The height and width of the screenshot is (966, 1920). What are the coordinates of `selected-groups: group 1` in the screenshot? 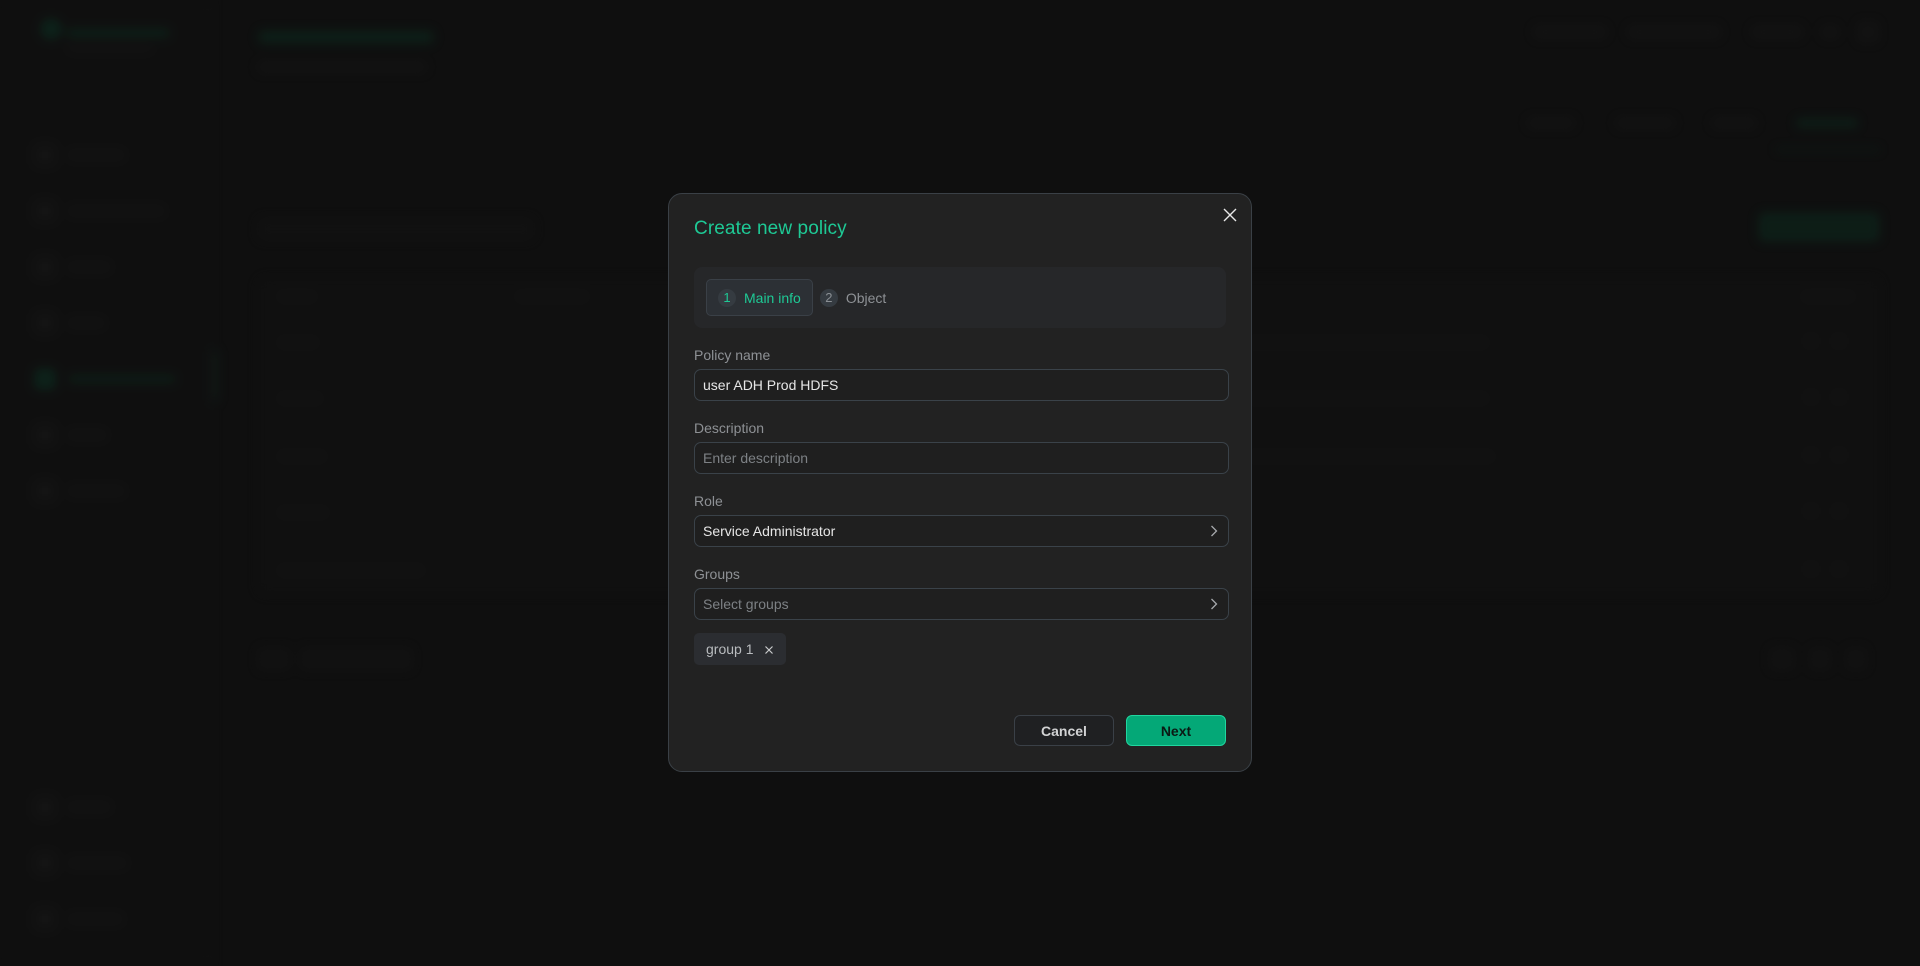 It's located at (960, 649).